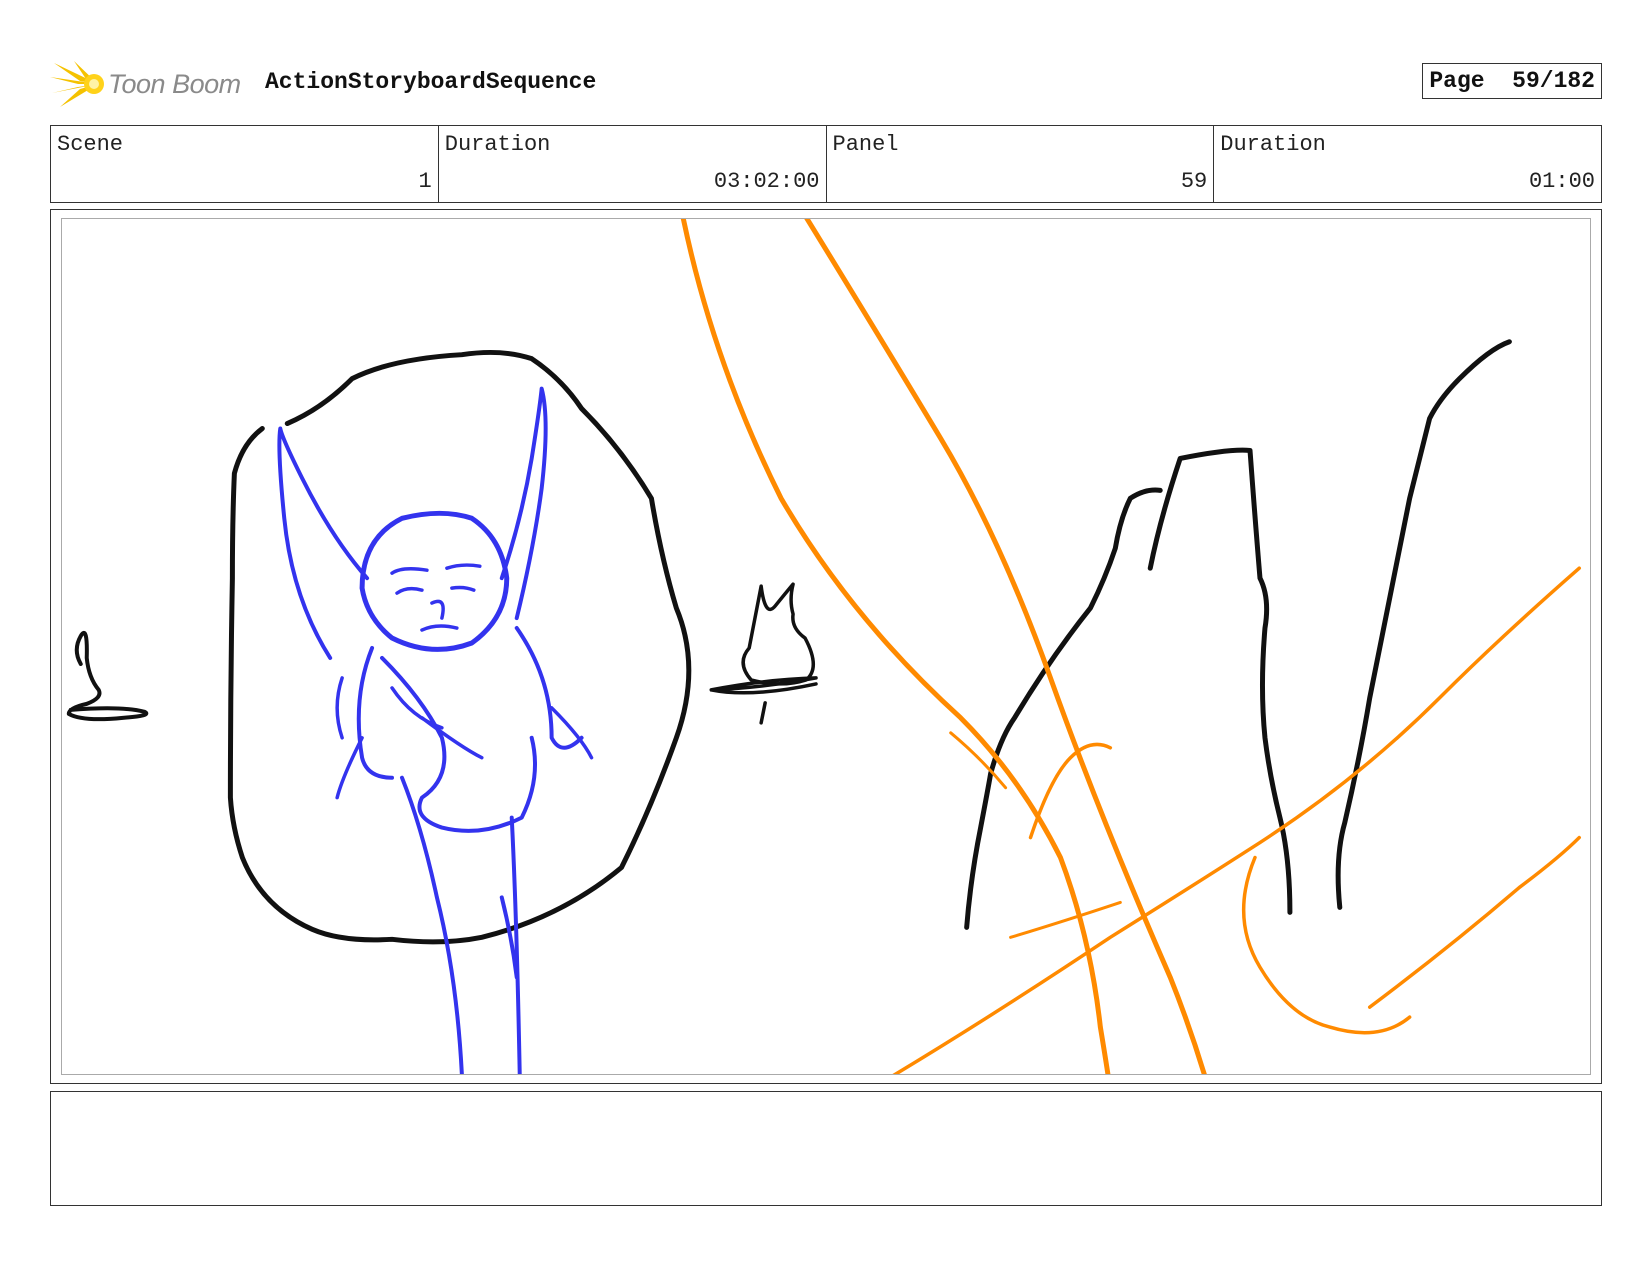 This screenshot has width=1650, height=1275. I want to click on torch-base, so click(763, 700).